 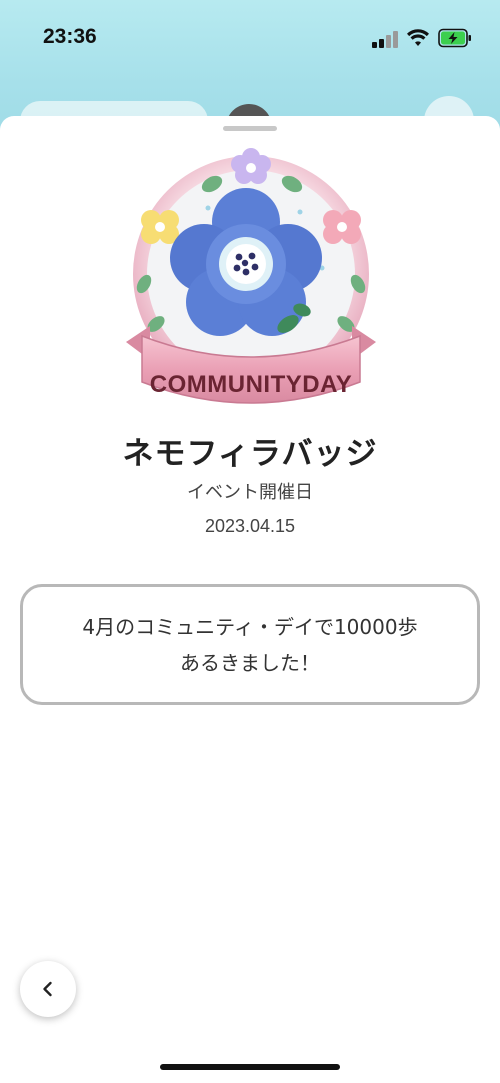 I want to click on status-bar: 23:36, so click(x=250, y=40).